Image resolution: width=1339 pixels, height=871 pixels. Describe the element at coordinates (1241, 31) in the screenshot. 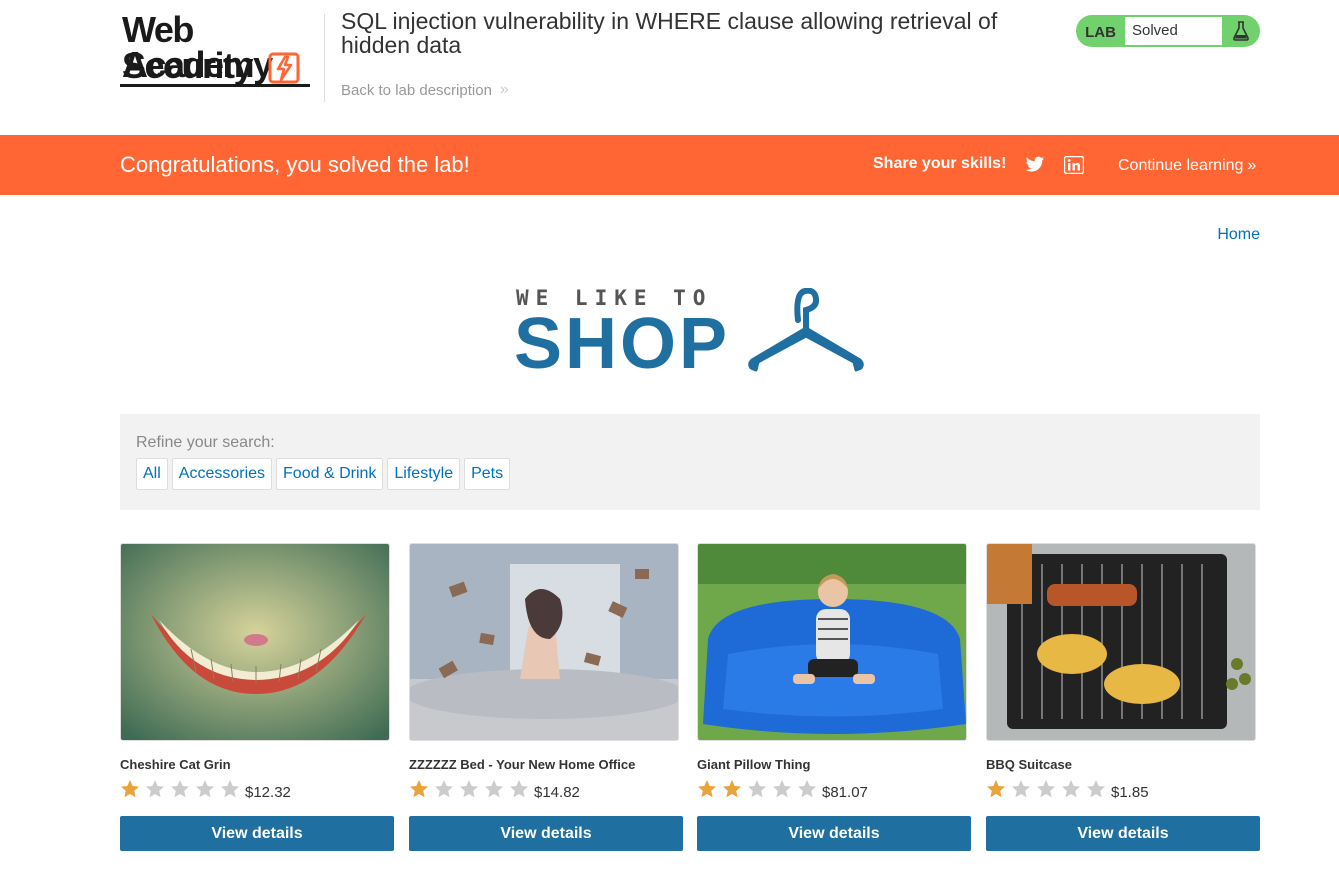

I see `flask-icon` at that location.